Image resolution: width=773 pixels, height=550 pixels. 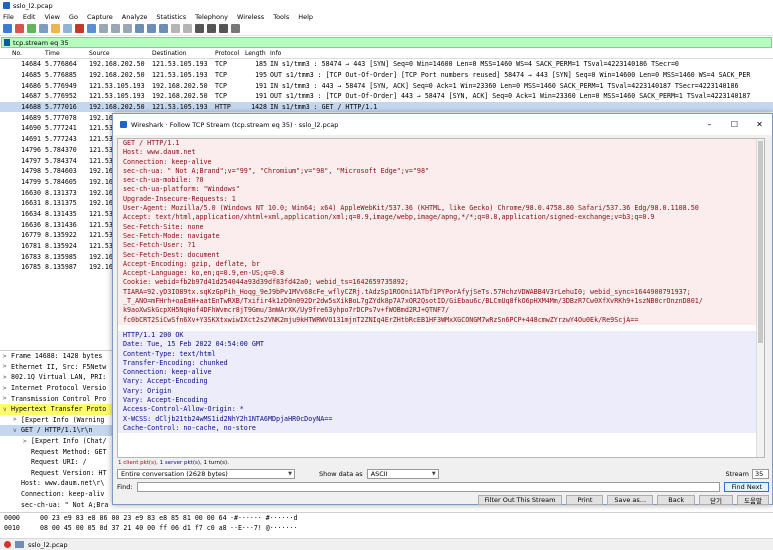 I want to click on capture-comment-icon, so click(x=19, y=544).